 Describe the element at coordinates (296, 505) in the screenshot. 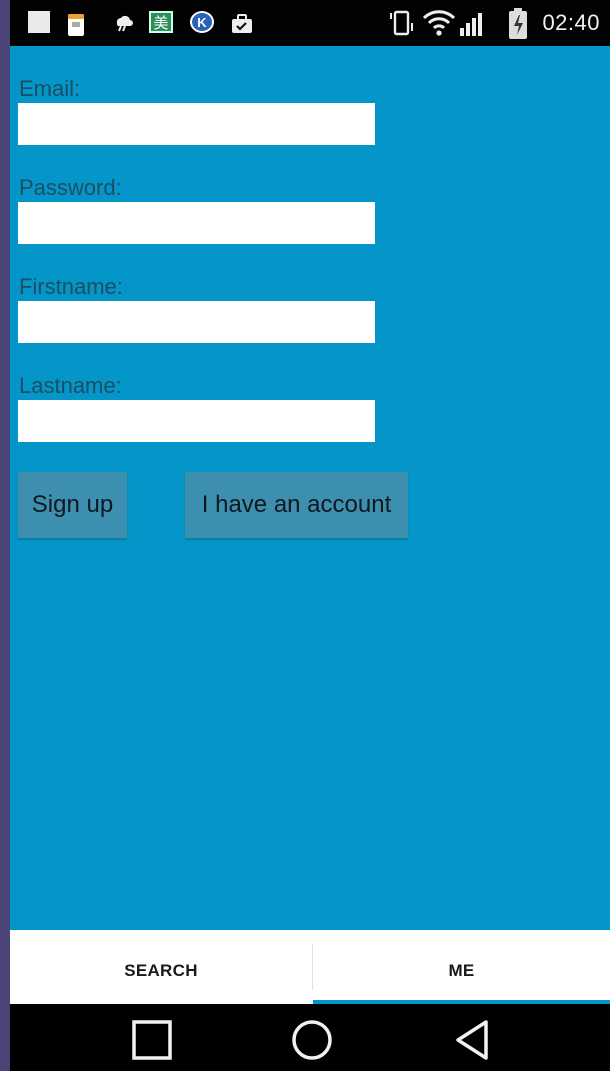

I see `have-account-button: I have an account` at that location.